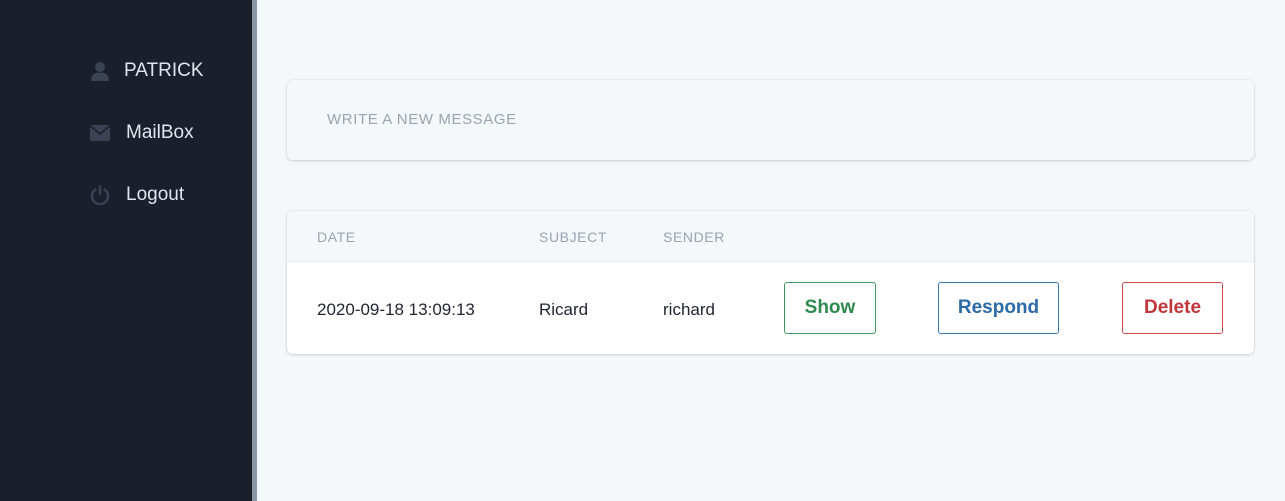  I want to click on sidebar-item-label: MailBox, so click(160, 132).